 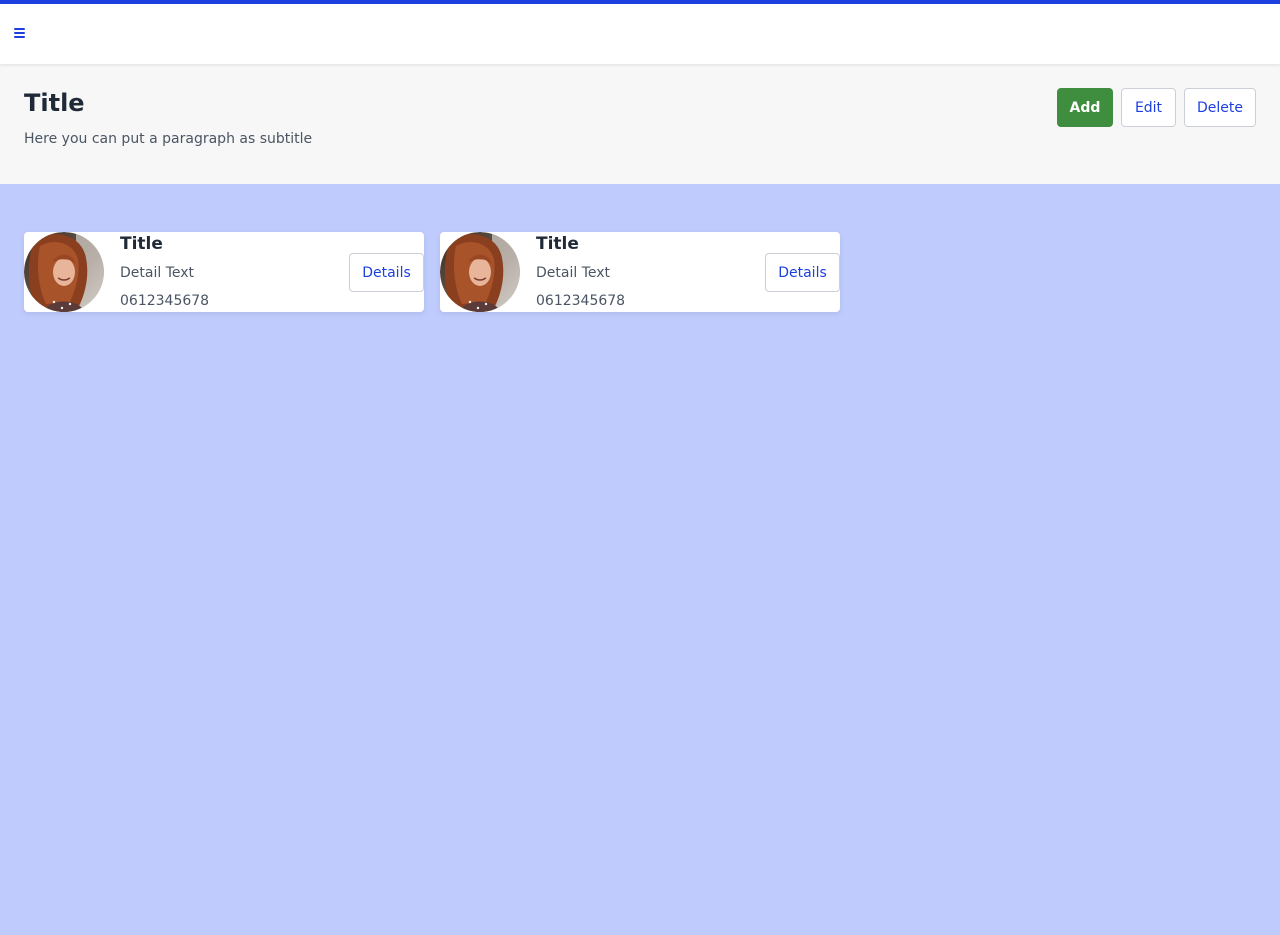 I want to click on page-subtitle: Here you can put a paragraph as subtitle, so click(x=168, y=139).